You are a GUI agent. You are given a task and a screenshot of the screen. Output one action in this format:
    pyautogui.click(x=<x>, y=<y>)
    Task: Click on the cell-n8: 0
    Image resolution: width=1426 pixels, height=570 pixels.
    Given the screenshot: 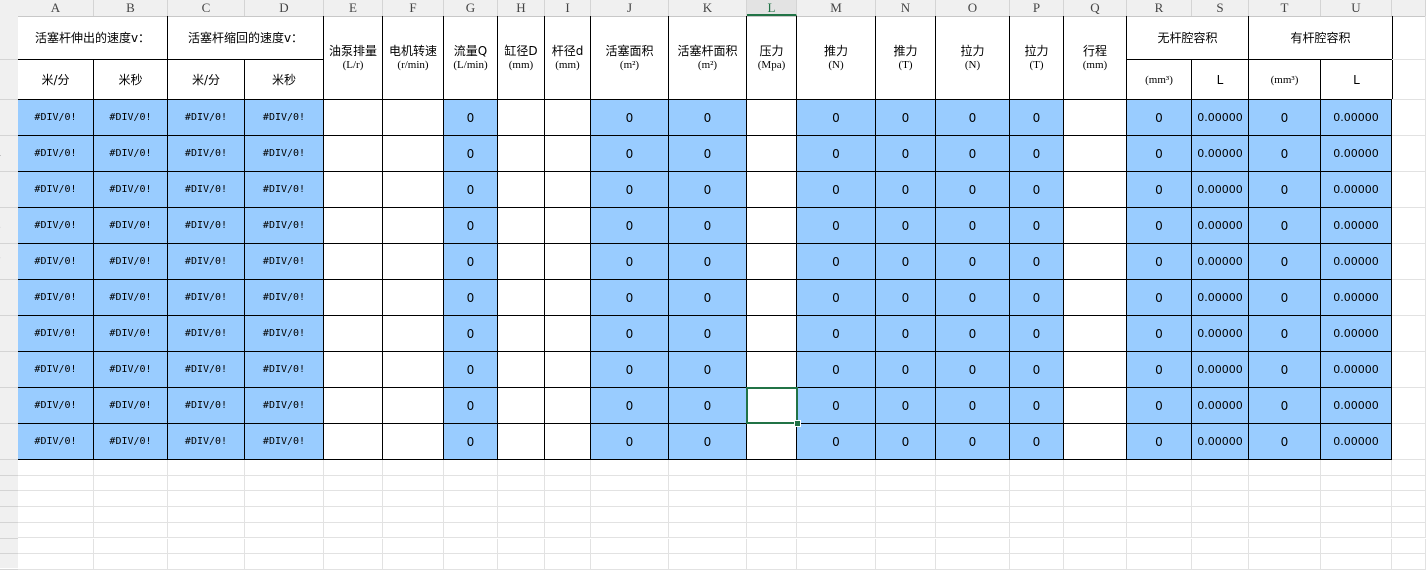 What is the action you would take?
    pyautogui.click(x=906, y=298)
    